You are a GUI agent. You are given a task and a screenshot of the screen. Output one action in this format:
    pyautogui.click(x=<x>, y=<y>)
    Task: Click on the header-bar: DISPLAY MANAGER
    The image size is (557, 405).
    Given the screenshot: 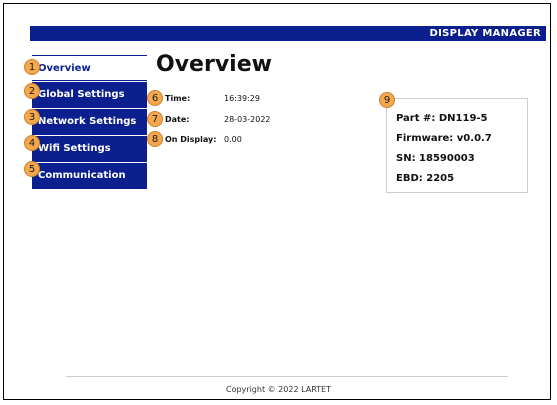 What is the action you would take?
    pyautogui.click(x=288, y=33)
    